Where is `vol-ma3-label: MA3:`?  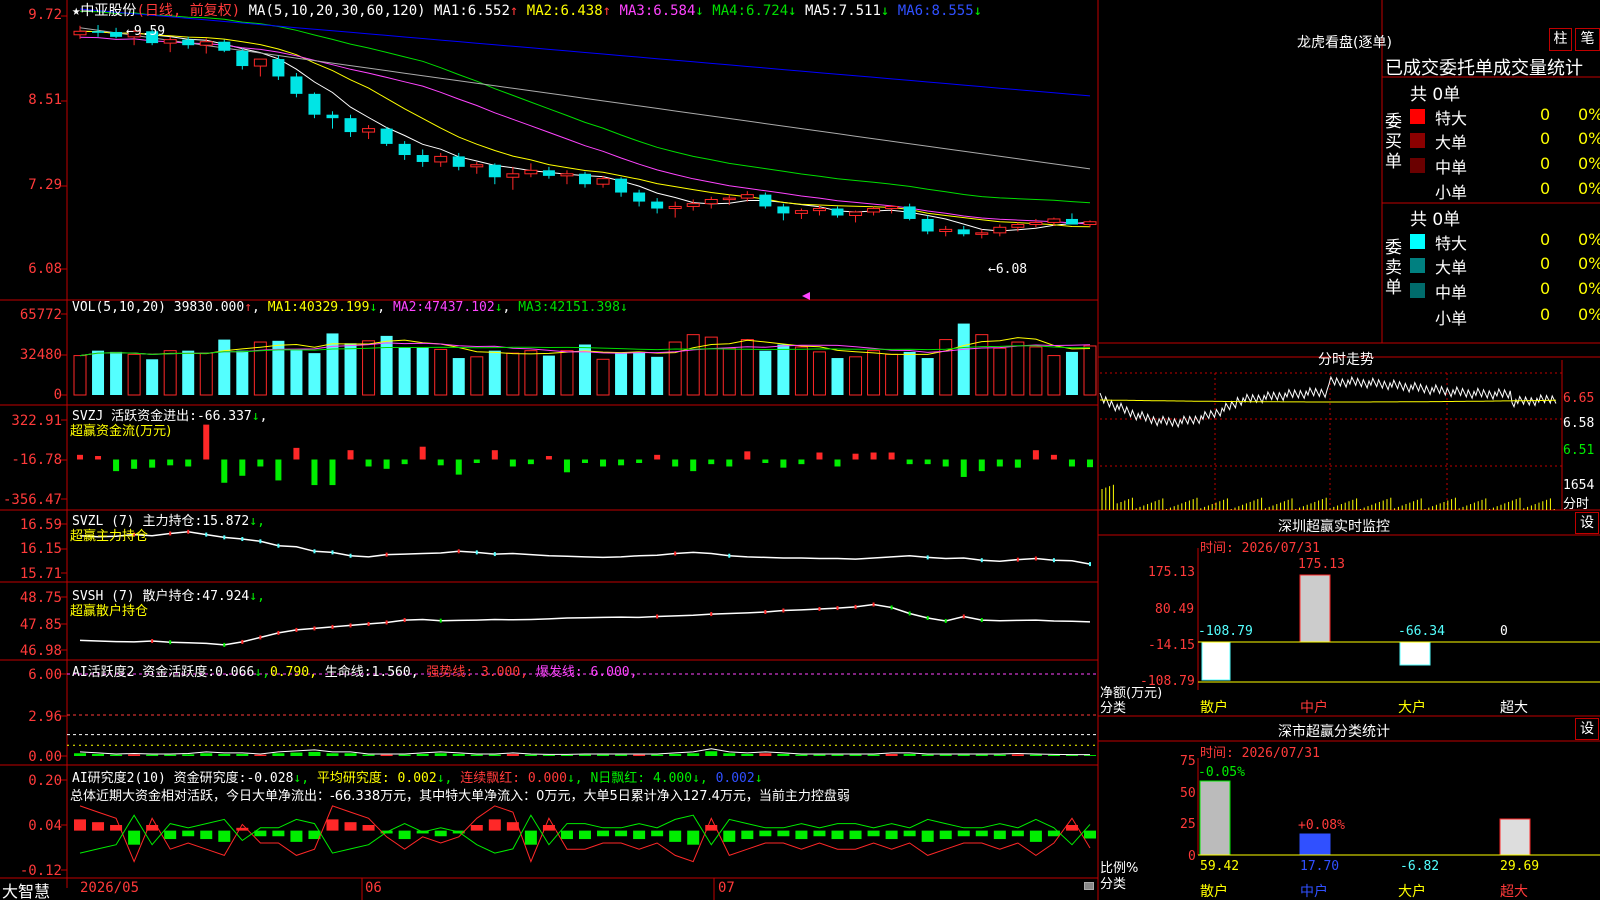
vol-ma3-label: MA3: is located at coordinates (534, 307).